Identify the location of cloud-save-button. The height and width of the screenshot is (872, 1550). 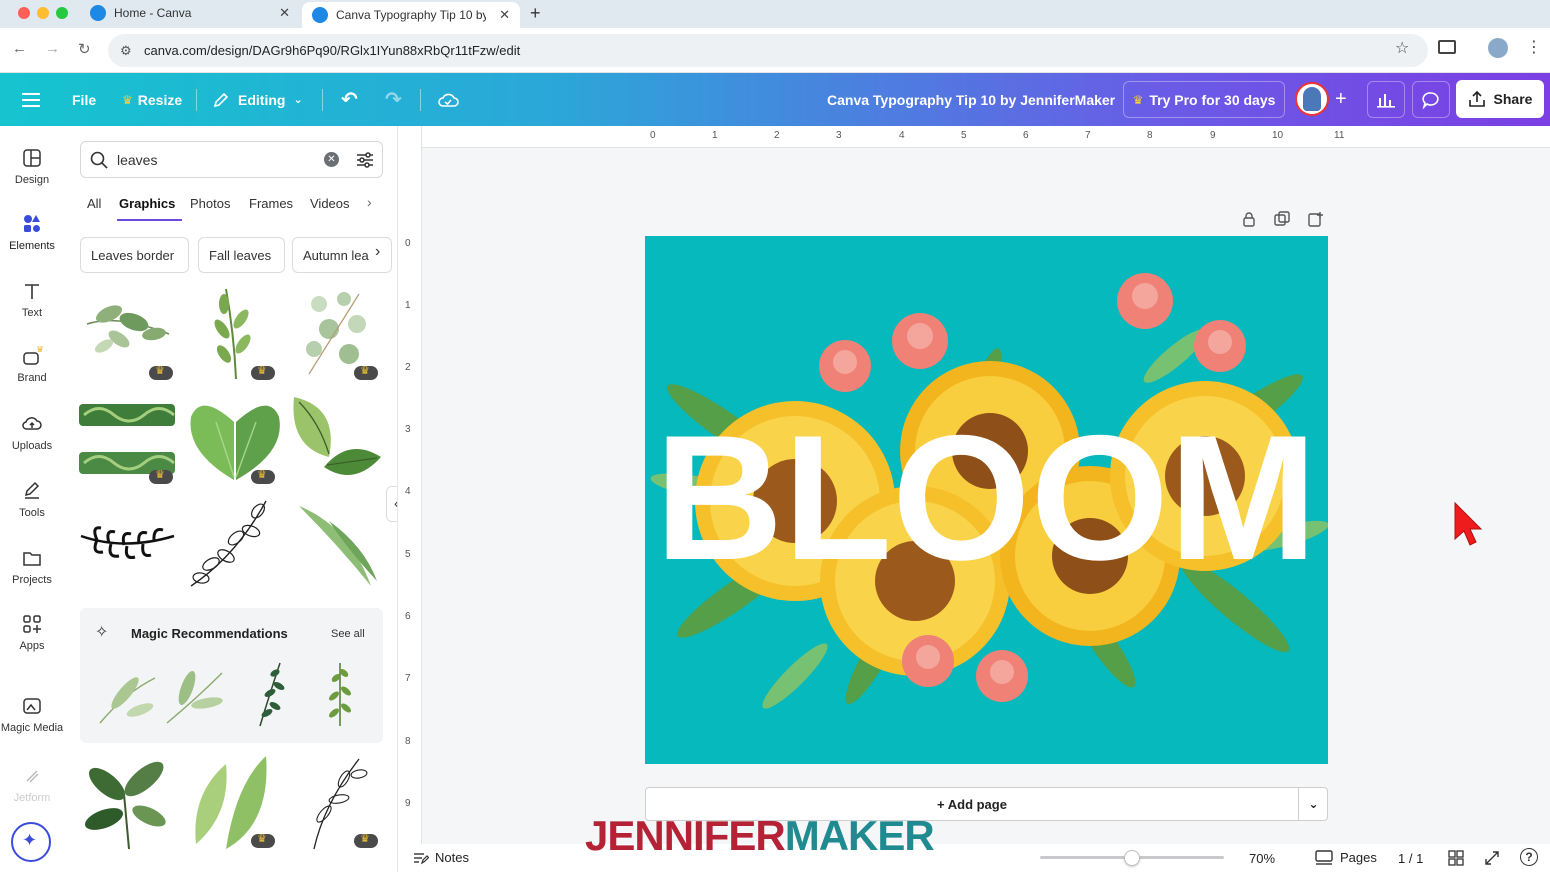
(448, 99).